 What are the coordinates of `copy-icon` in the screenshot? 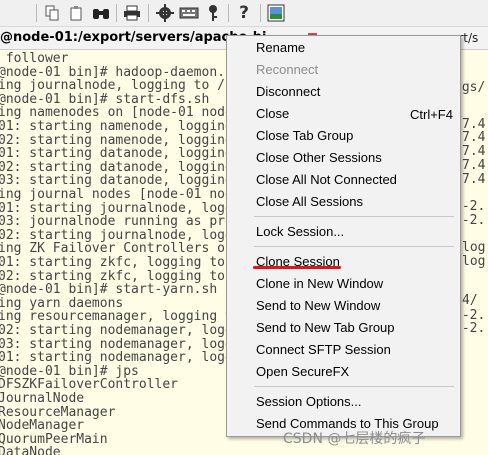 It's located at (52, 13).